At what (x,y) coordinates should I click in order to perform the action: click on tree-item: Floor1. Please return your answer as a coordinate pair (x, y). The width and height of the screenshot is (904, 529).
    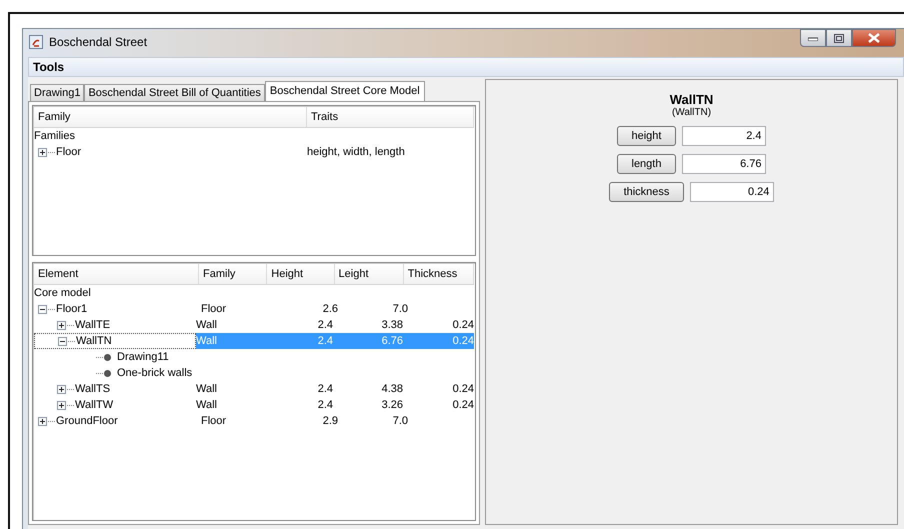
    Looking at the image, I should click on (72, 309).